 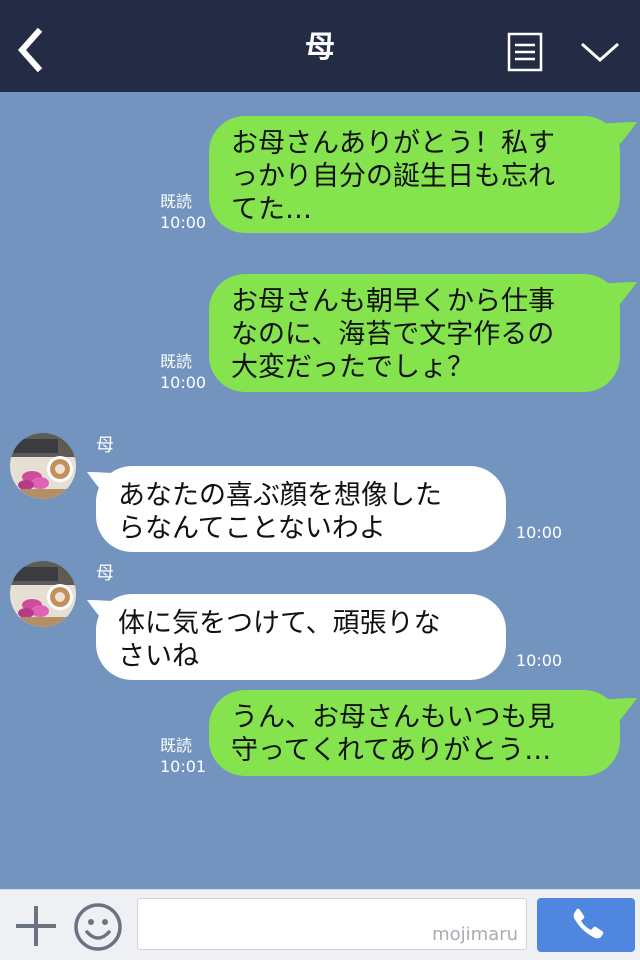 I want to click on message-time: 10:01, so click(x=183, y=766).